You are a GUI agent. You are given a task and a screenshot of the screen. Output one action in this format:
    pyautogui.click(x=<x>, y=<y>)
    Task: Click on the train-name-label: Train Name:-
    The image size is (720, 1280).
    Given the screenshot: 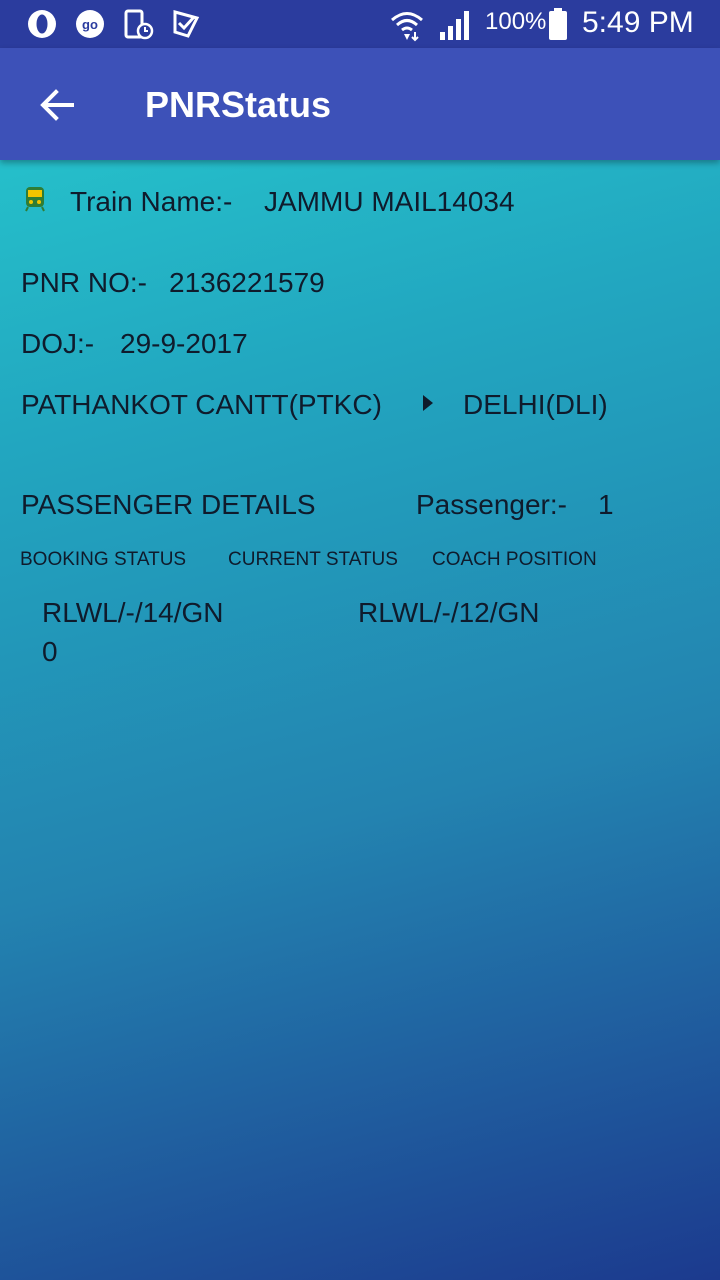 What is the action you would take?
    pyautogui.click(x=151, y=201)
    